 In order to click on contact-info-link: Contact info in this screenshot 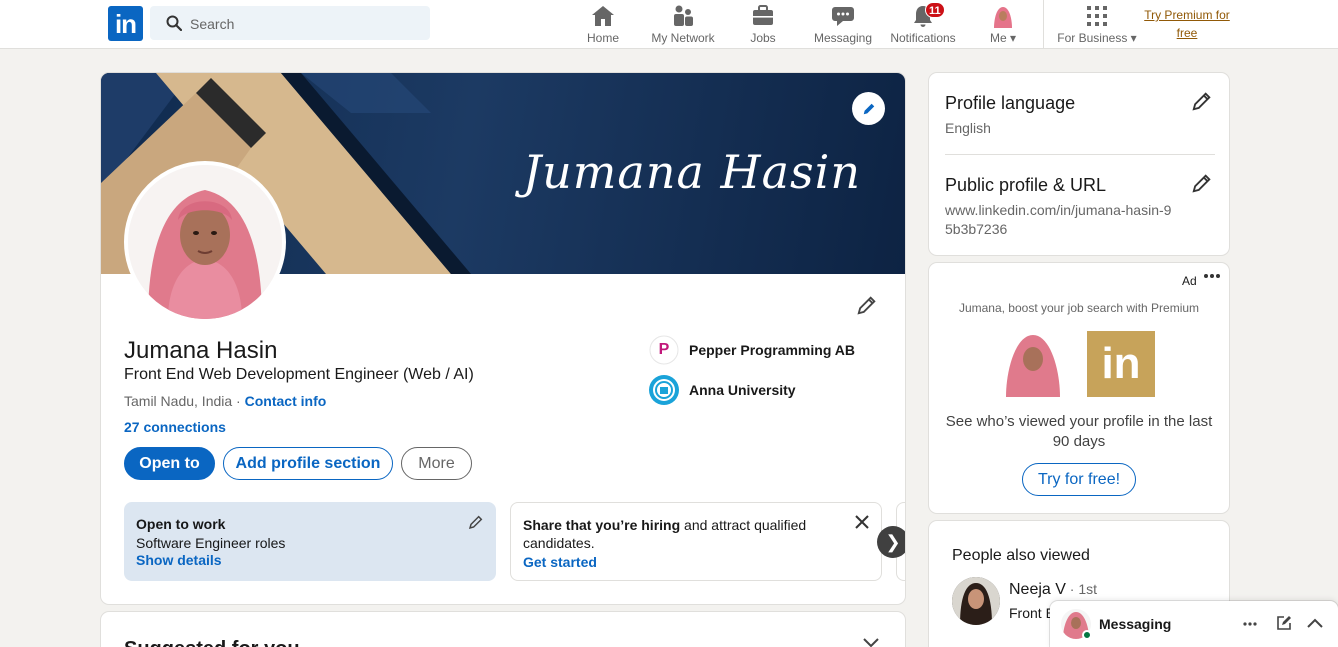, I will do `click(286, 401)`.